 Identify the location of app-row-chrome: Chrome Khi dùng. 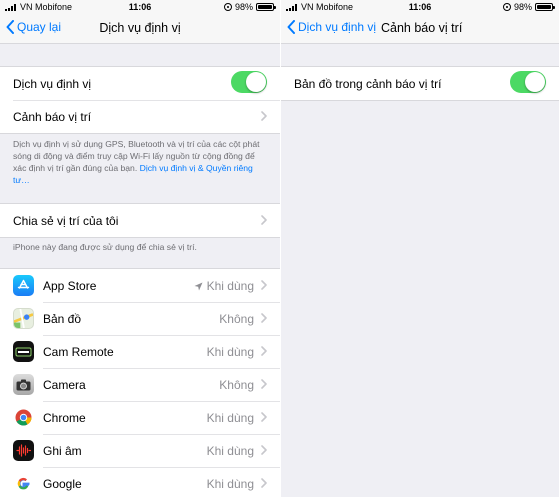
(140, 417).